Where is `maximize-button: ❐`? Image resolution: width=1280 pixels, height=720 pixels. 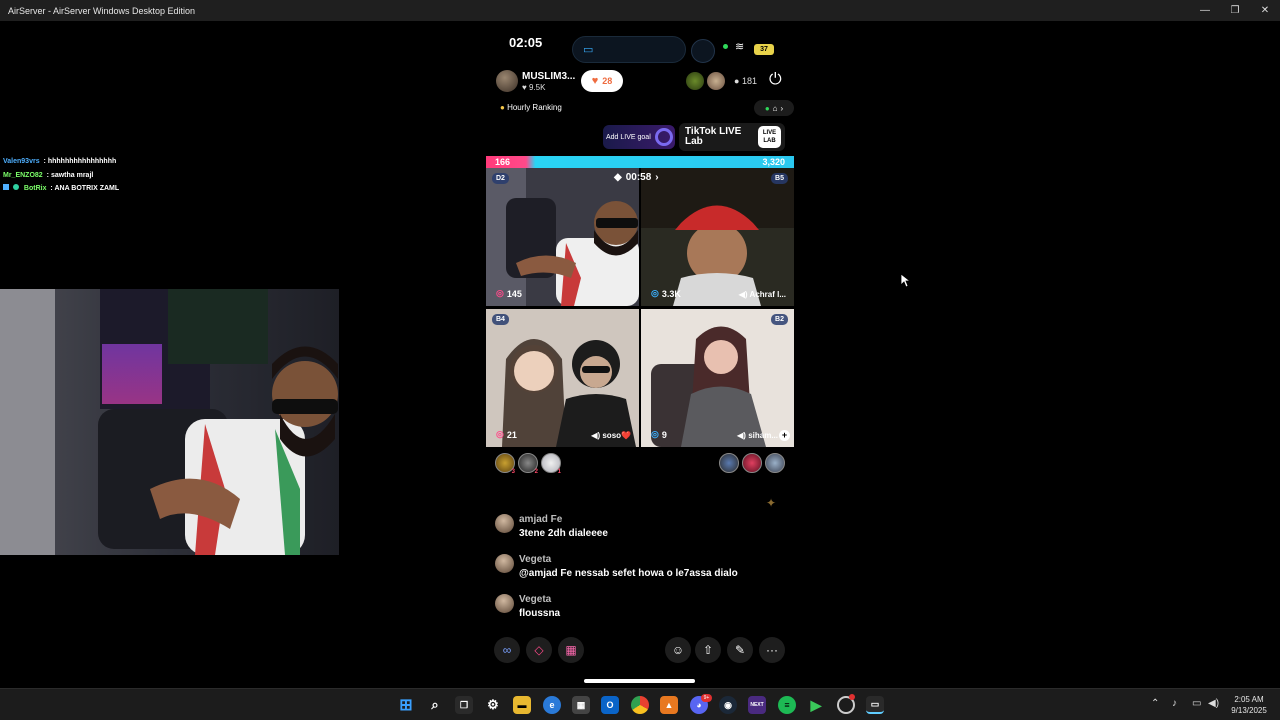 maximize-button: ❐ is located at coordinates (1235, 10).